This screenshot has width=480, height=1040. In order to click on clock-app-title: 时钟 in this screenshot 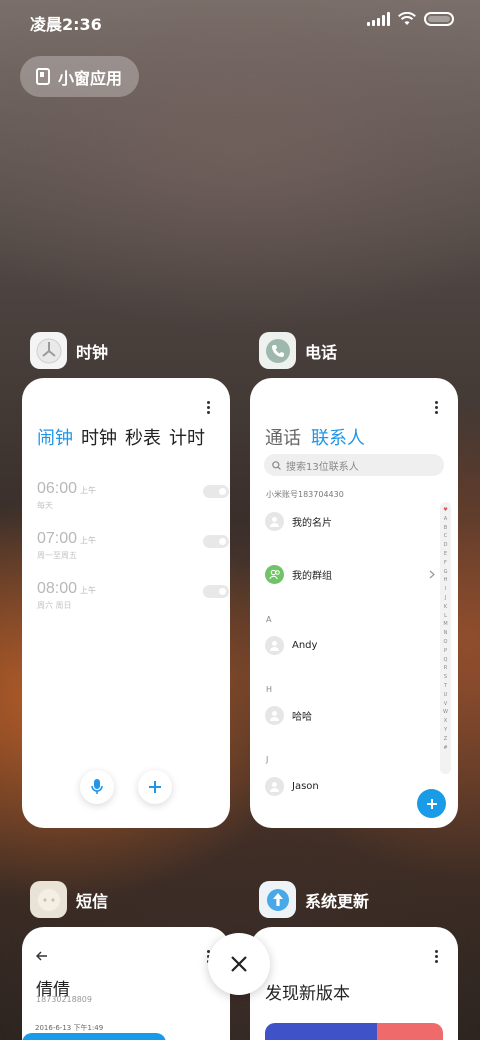, I will do `click(92, 352)`.